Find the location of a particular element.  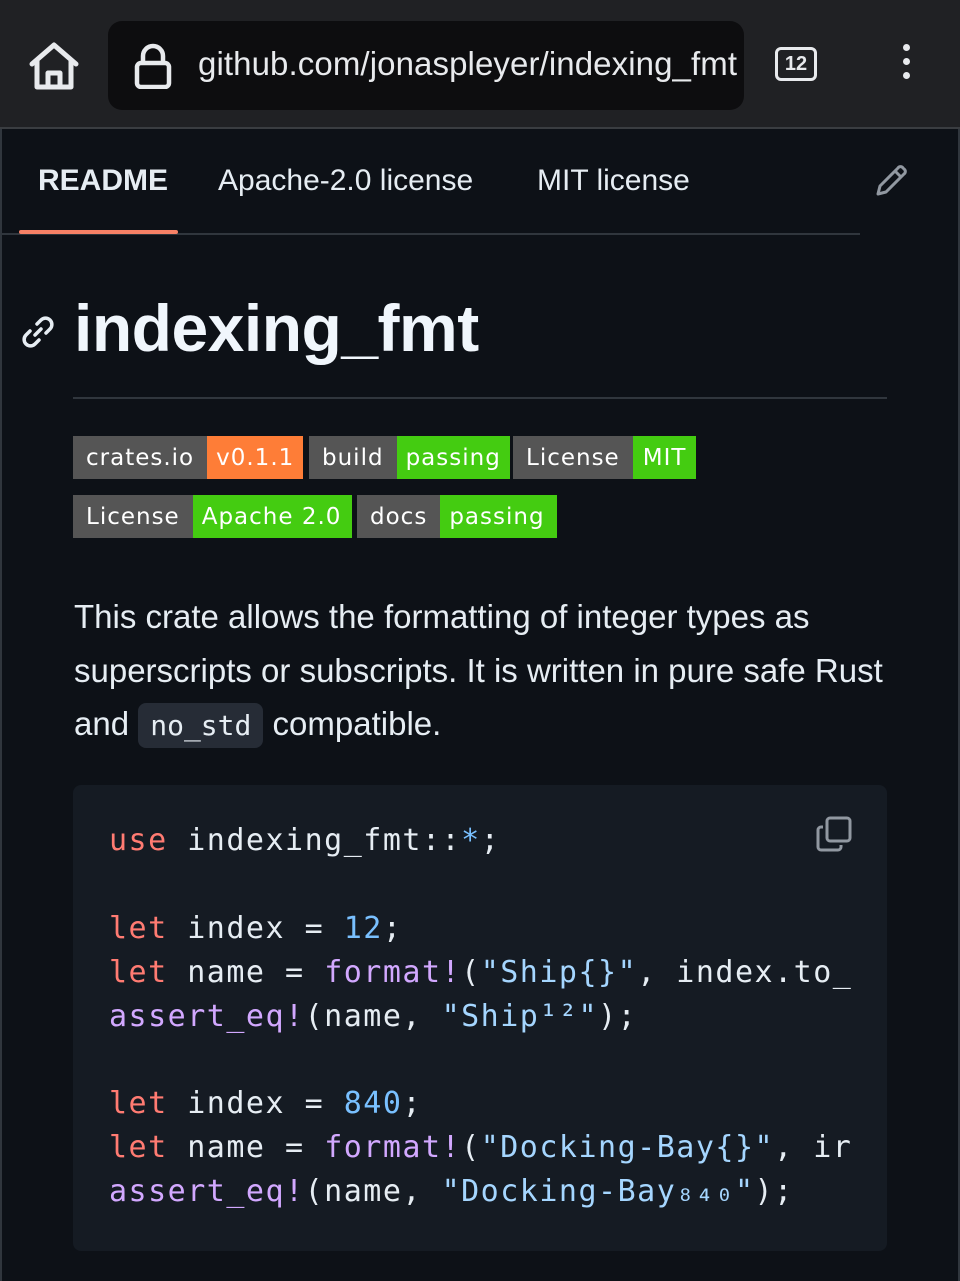

readme-tabs: README Apache-2.0 license MIT license is located at coordinates (480, 182).